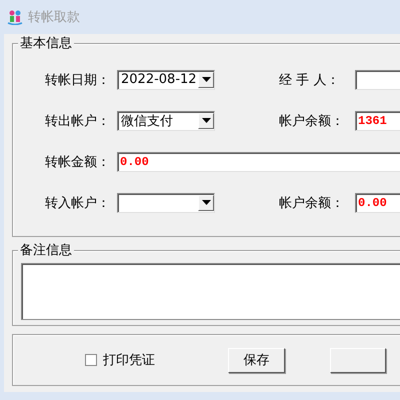 This screenshot has height=400, width=400. Describe the element at coordinates (91, 360) in the screenshot. I see `checkbox` at that location.